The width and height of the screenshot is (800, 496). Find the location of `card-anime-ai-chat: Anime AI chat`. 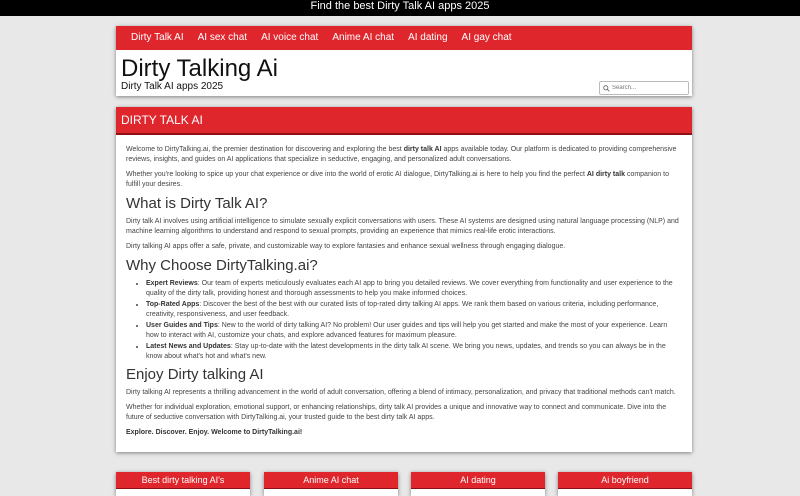

card-anime-ai-chat: Anime AI chat is located at coordinates (331, 484).